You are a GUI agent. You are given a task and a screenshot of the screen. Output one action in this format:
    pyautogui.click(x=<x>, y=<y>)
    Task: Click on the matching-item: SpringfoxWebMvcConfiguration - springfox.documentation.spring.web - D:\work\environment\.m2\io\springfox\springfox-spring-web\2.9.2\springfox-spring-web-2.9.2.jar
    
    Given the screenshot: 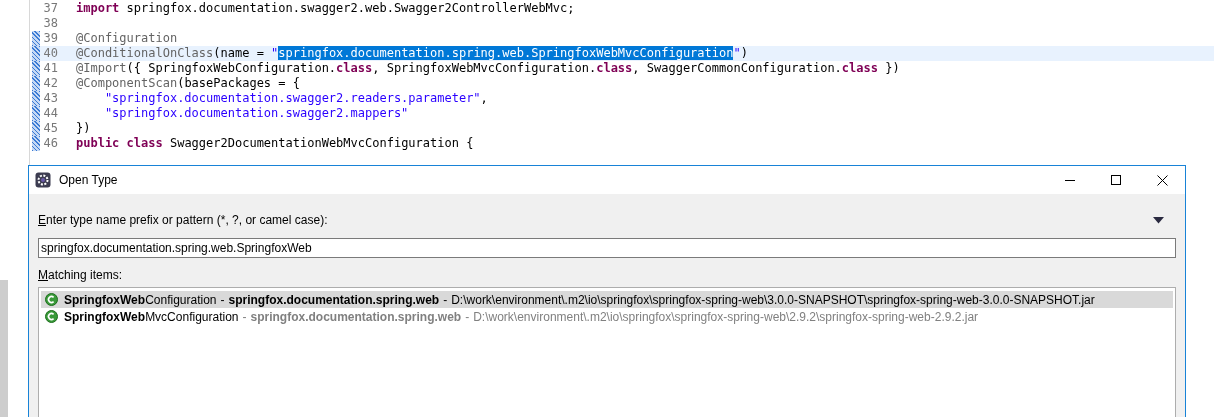 What is the action you would take?
    pyautogui.click(x=607, y=316)
    